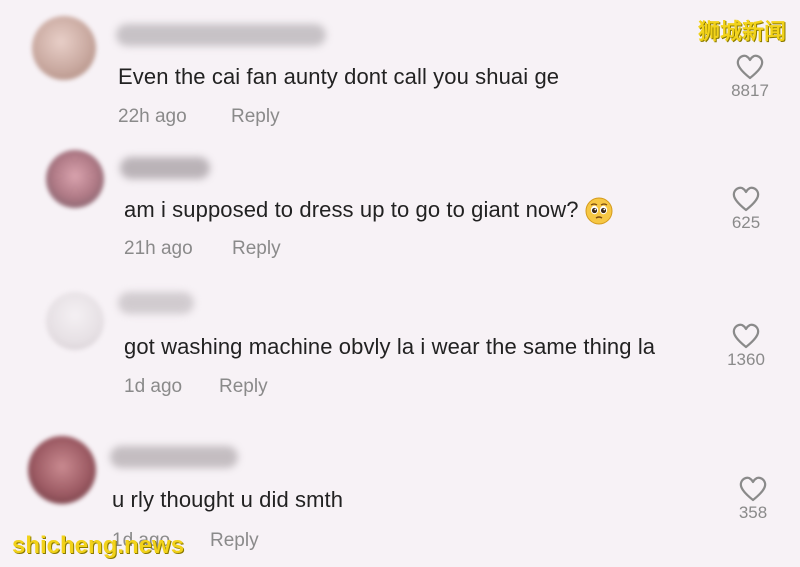  Describe the element at coordinates (228, 499) in the screenshot. I see `comment-text: u rly thought u did smth` at that location.